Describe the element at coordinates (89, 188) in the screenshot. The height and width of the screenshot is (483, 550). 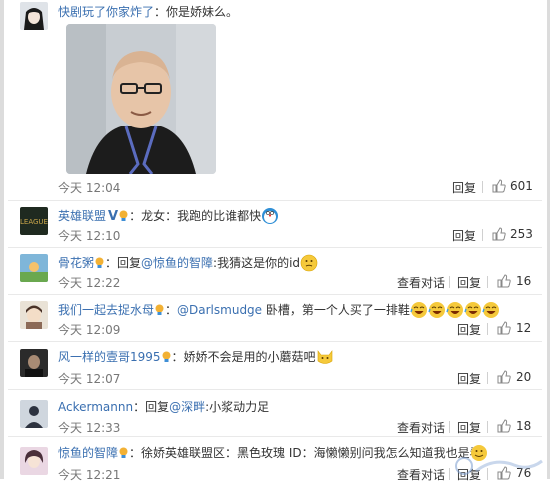
I see `comment-time: 今天 12:04` at that location.